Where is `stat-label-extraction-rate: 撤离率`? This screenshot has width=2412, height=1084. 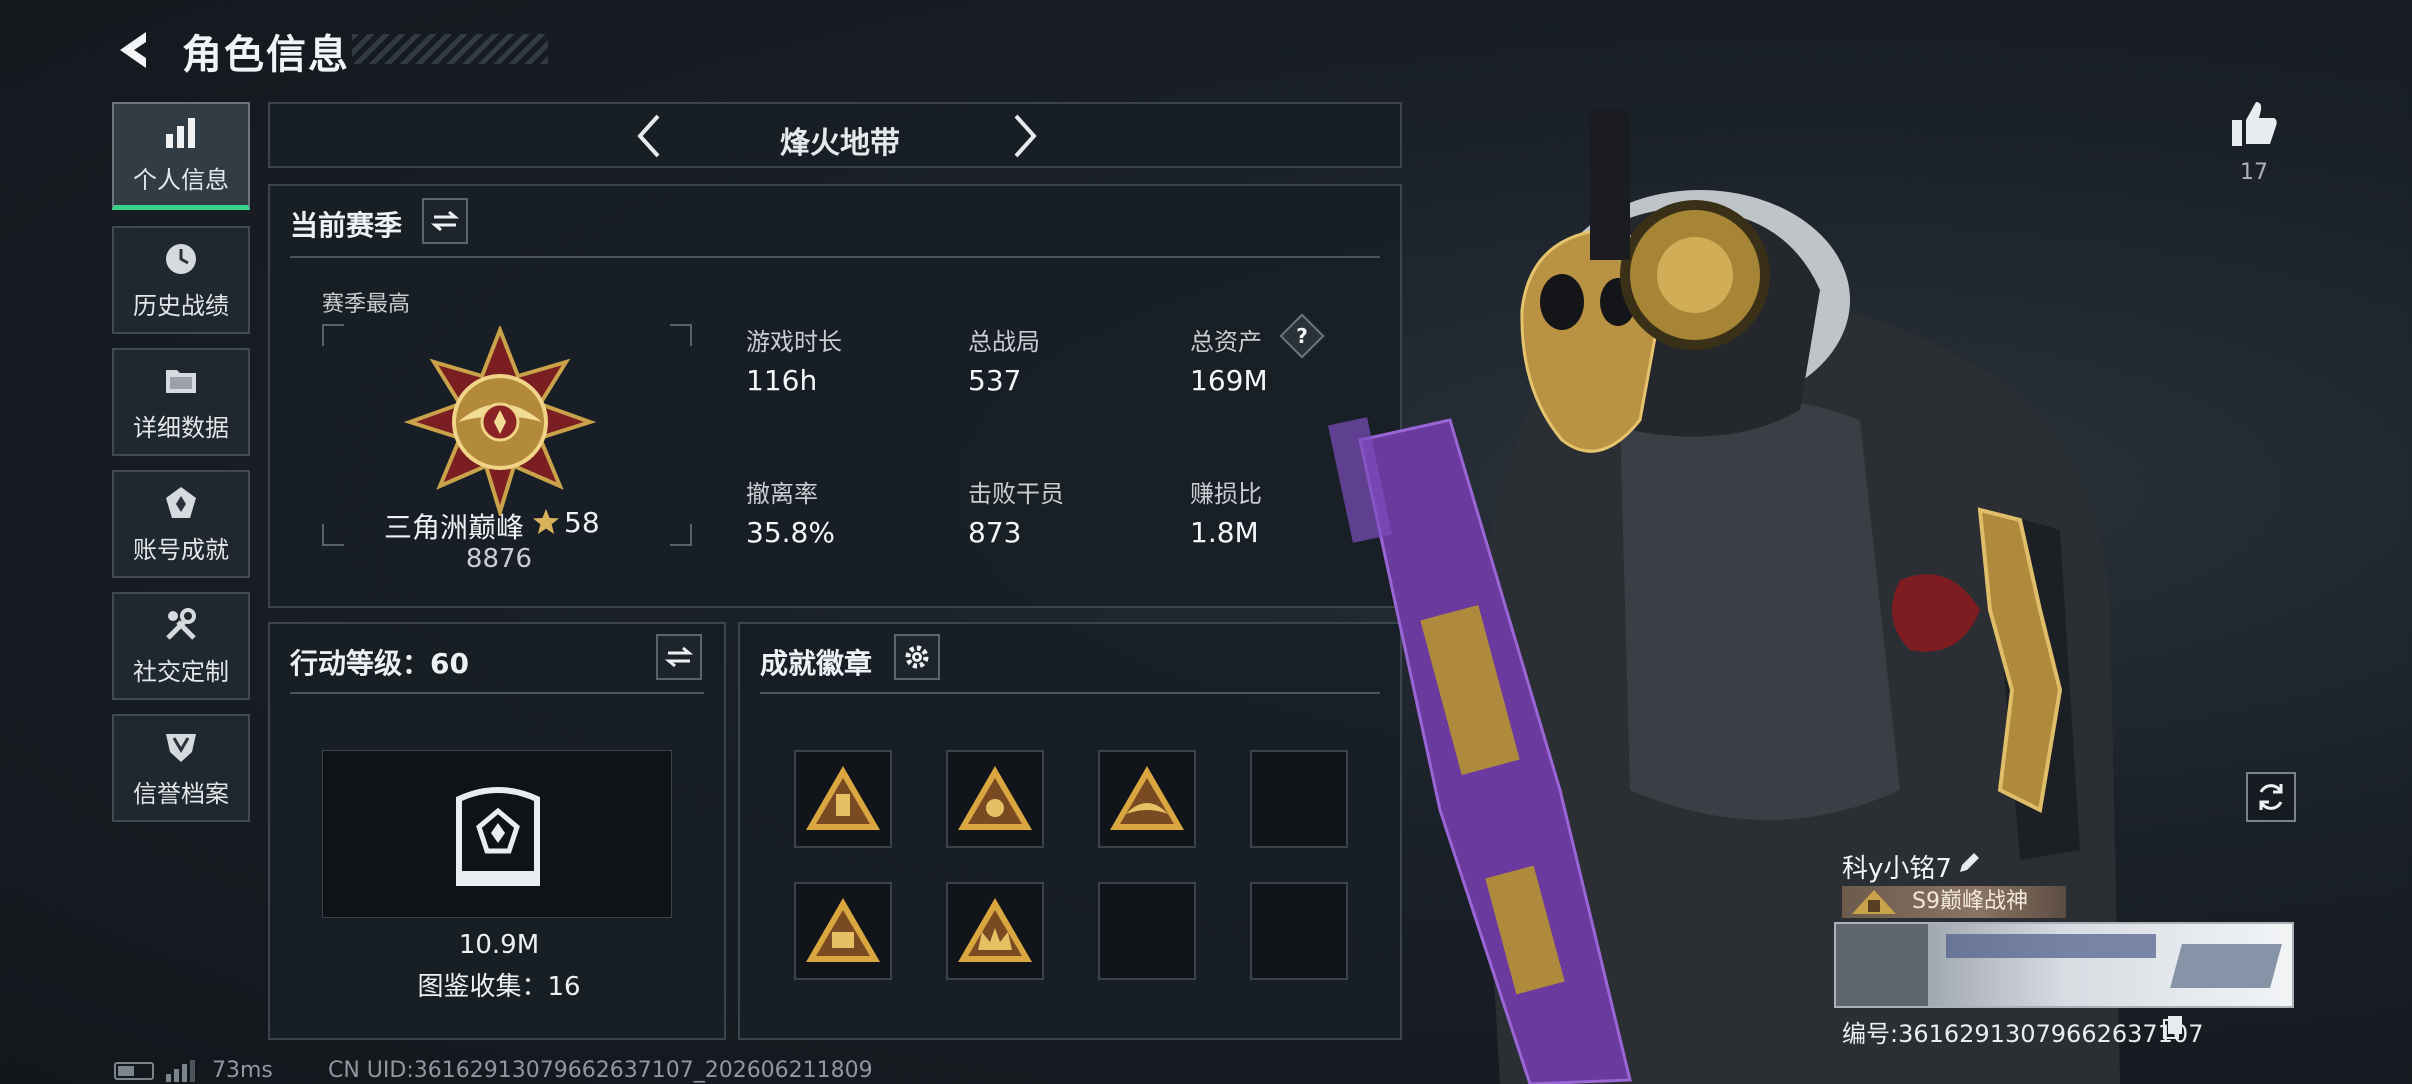
stat-label-extraction-rate: 撤离率 is located at coordinates (782, 494).